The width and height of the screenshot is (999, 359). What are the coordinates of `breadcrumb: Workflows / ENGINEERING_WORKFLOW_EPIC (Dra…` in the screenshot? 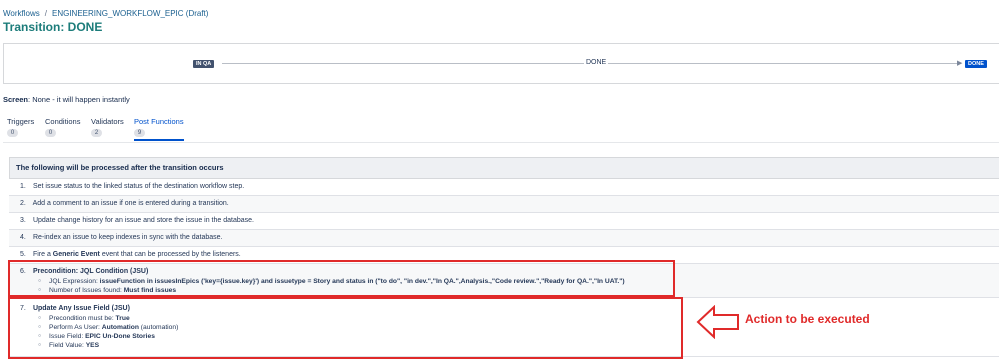 It's located at (105, 13).